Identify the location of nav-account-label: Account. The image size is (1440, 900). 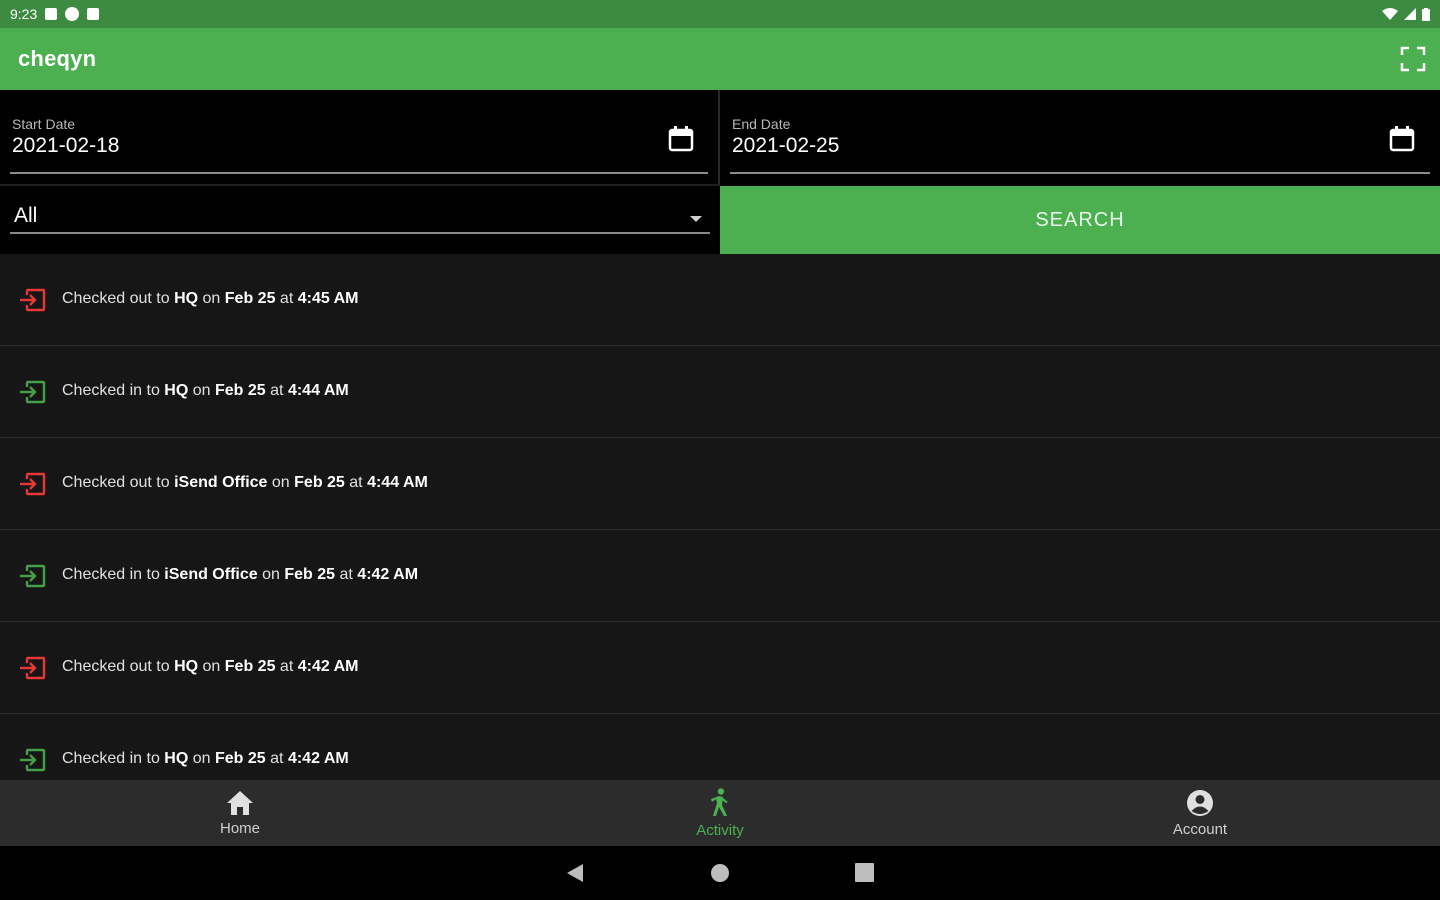
(1200, 829).